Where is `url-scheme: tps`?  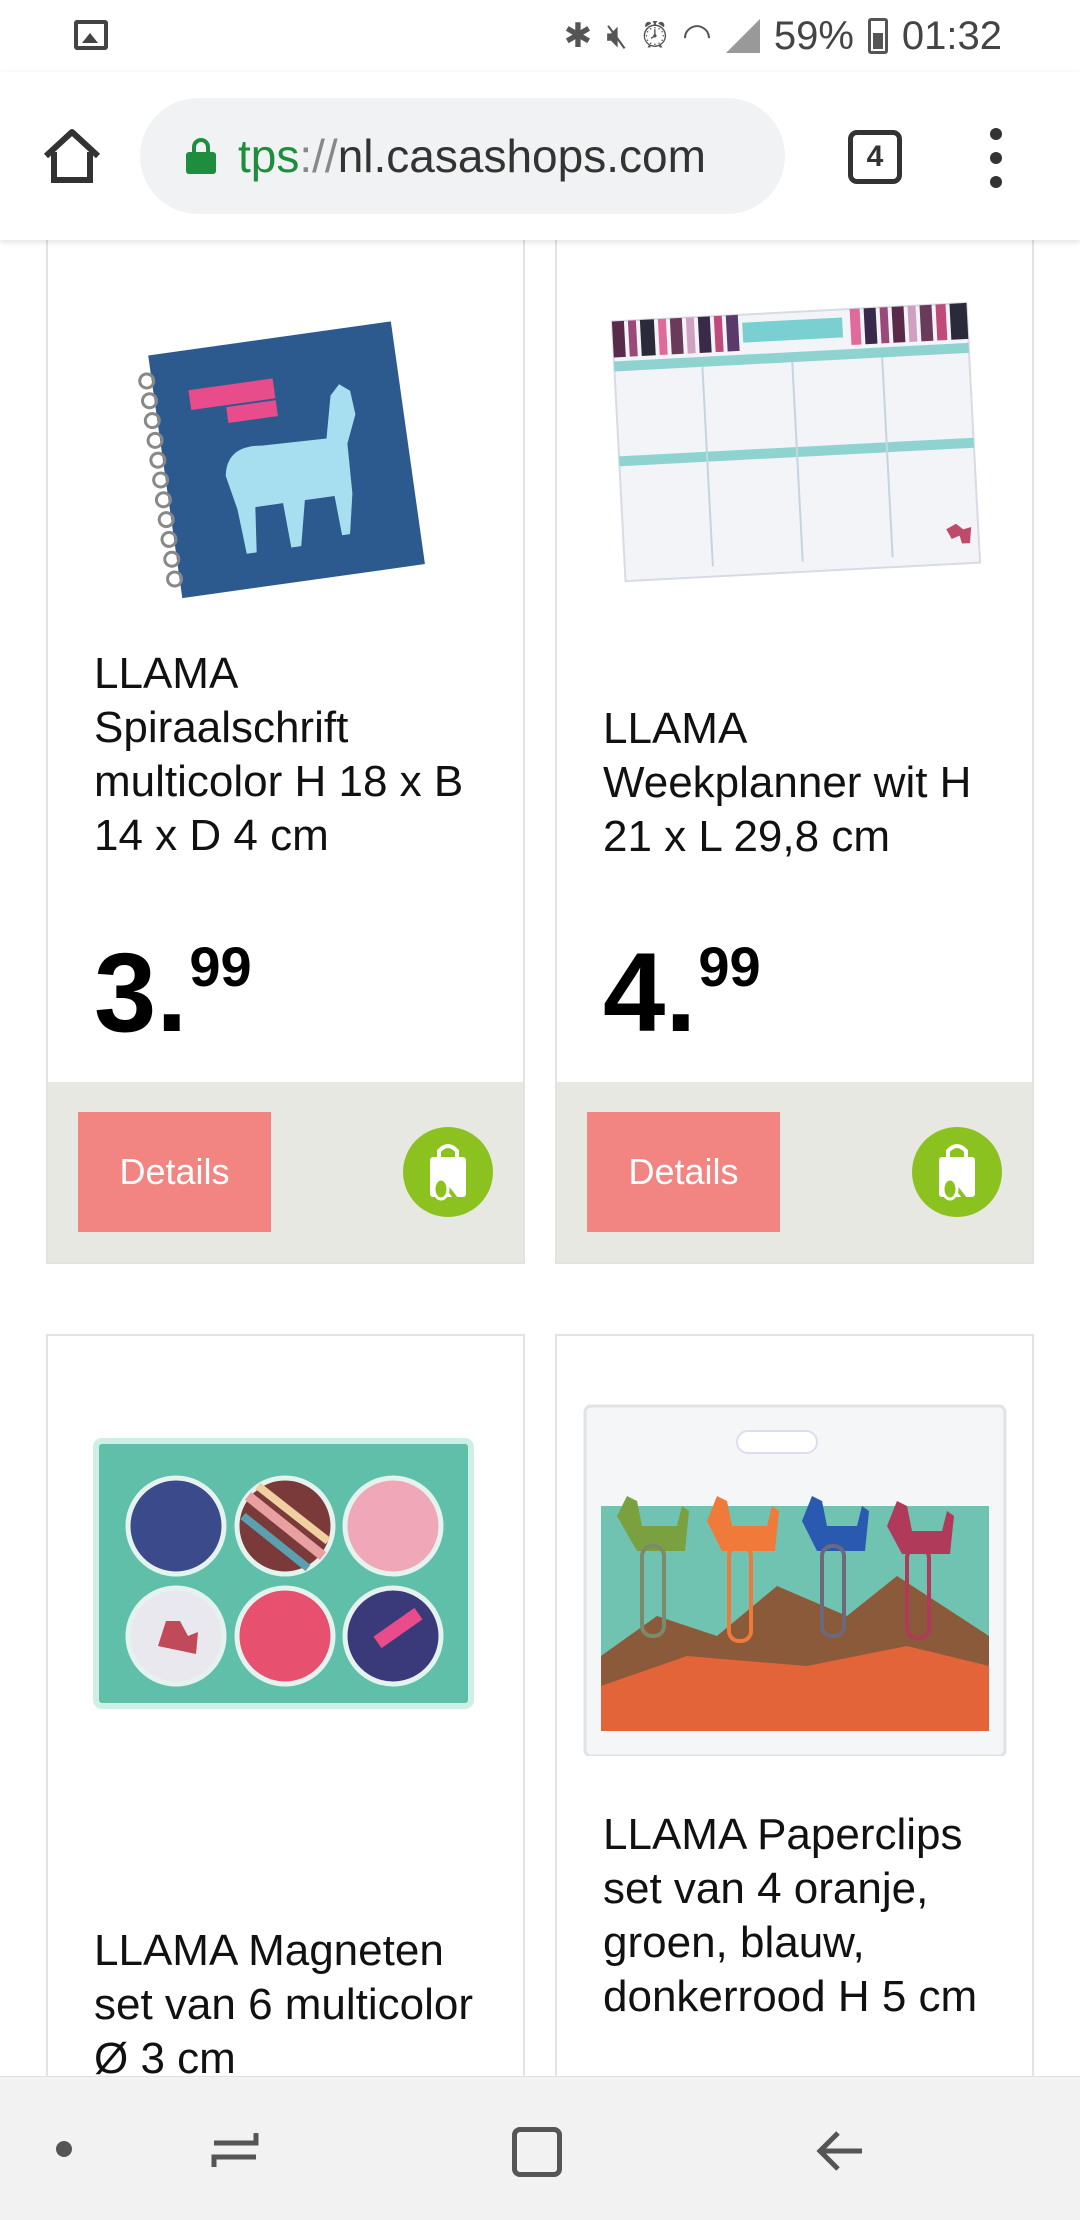 url-scheme: tps is located at coordinates (269, 156).